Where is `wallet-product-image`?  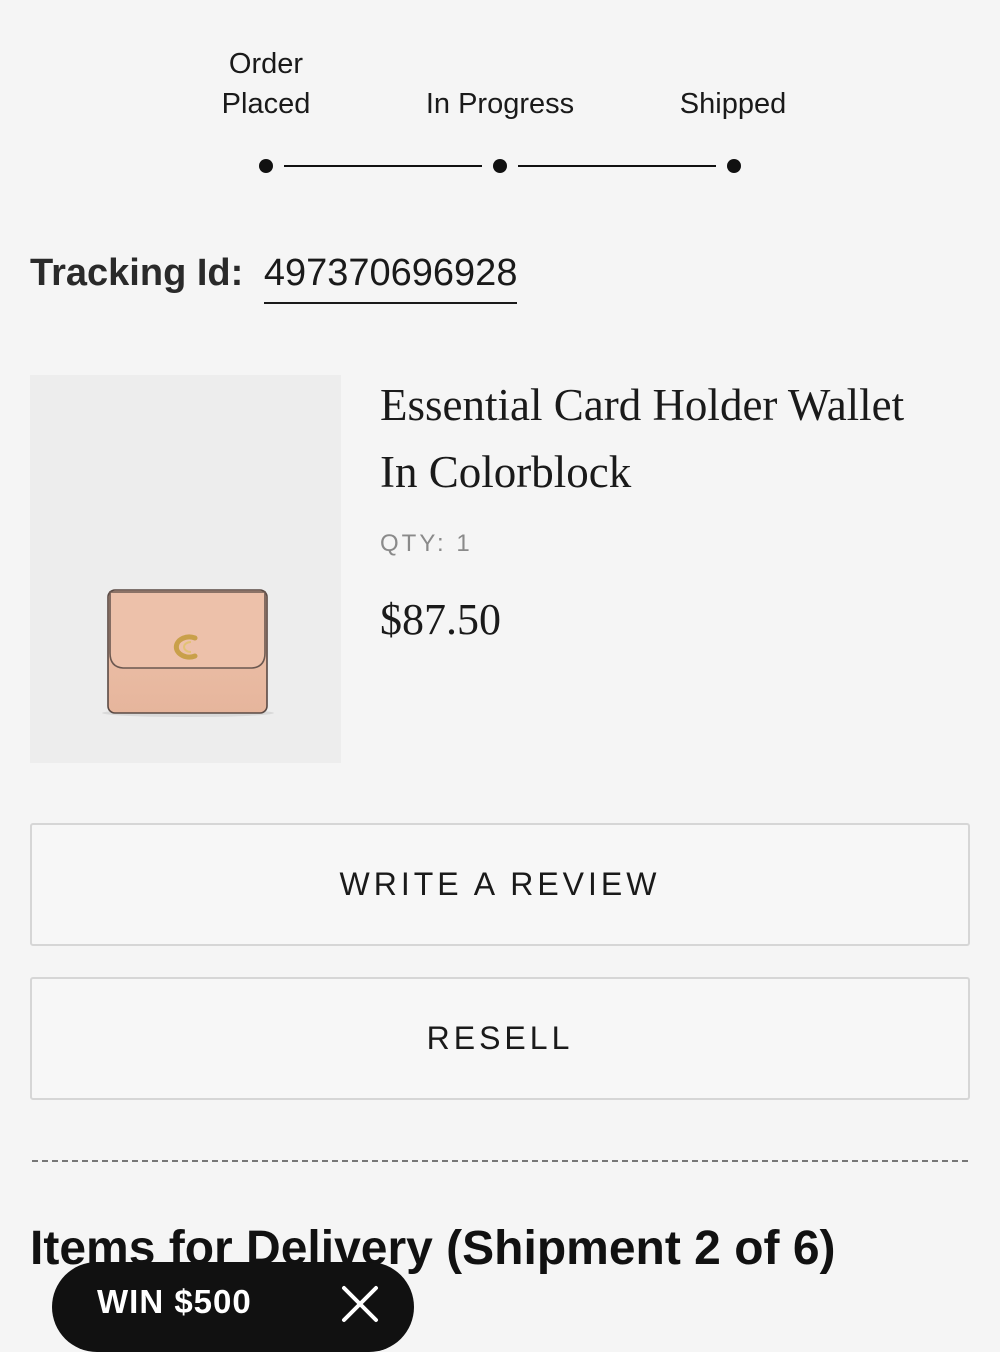 wallet-product-image is located at coordinates (188, 653).